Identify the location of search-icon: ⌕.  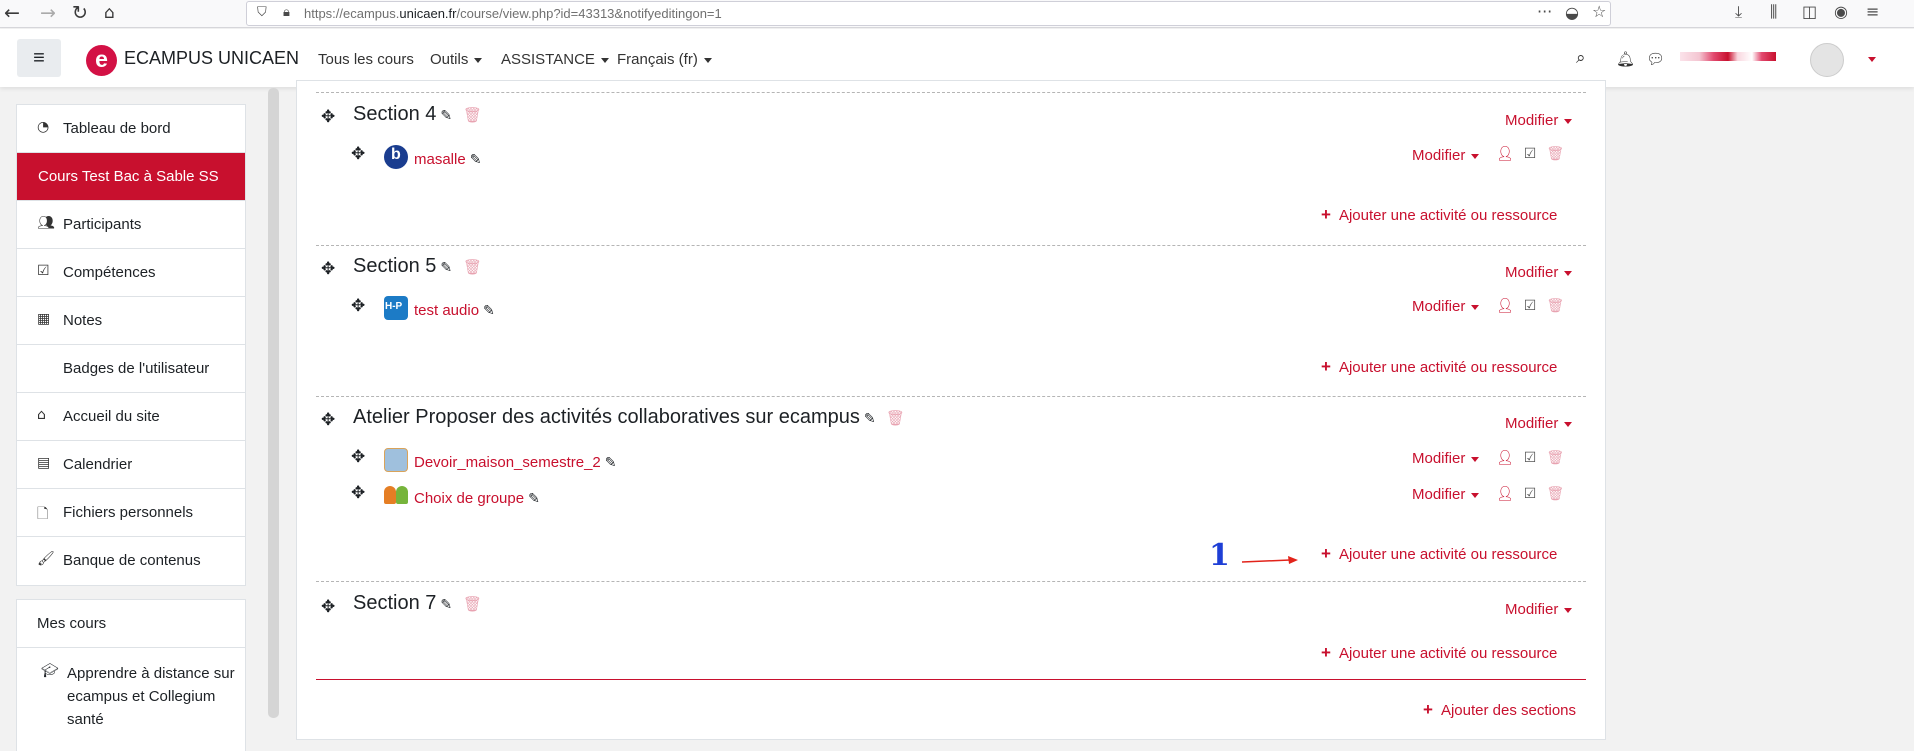
(1581, 58).